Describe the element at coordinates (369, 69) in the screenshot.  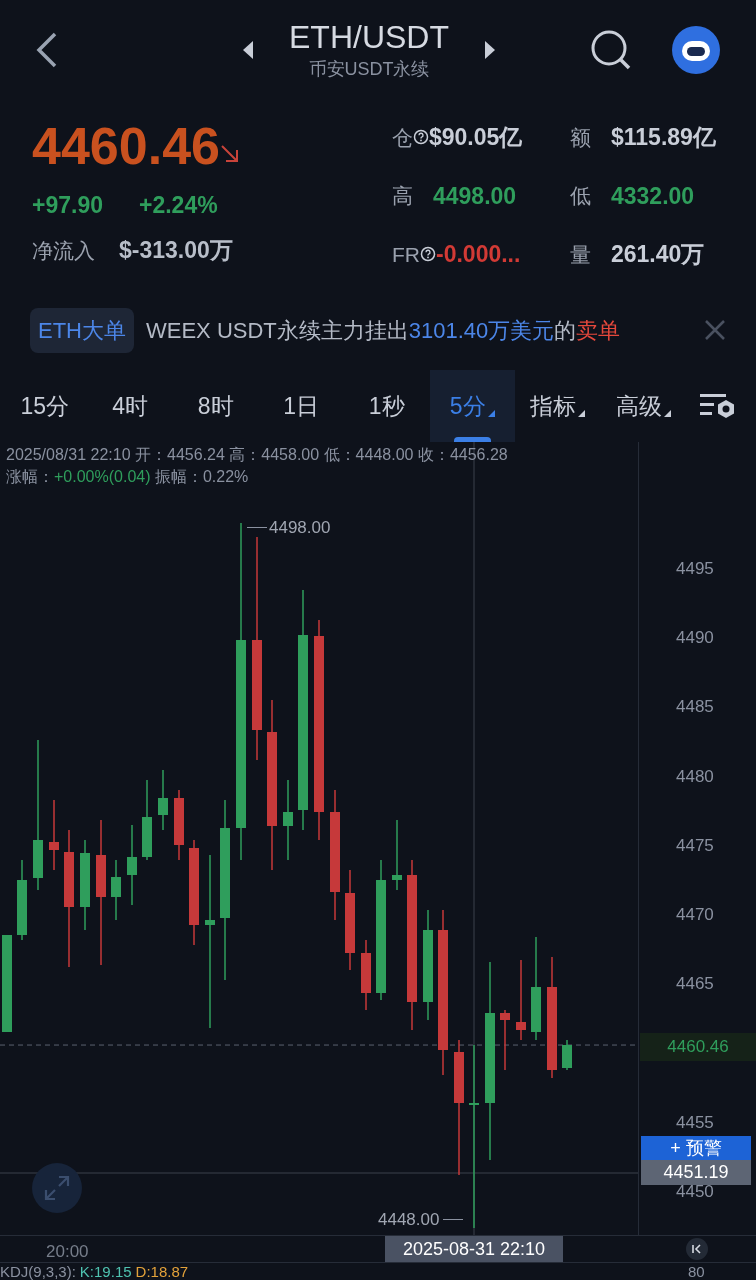
I see `market-subtitle: 币安USDT永续` at that location.